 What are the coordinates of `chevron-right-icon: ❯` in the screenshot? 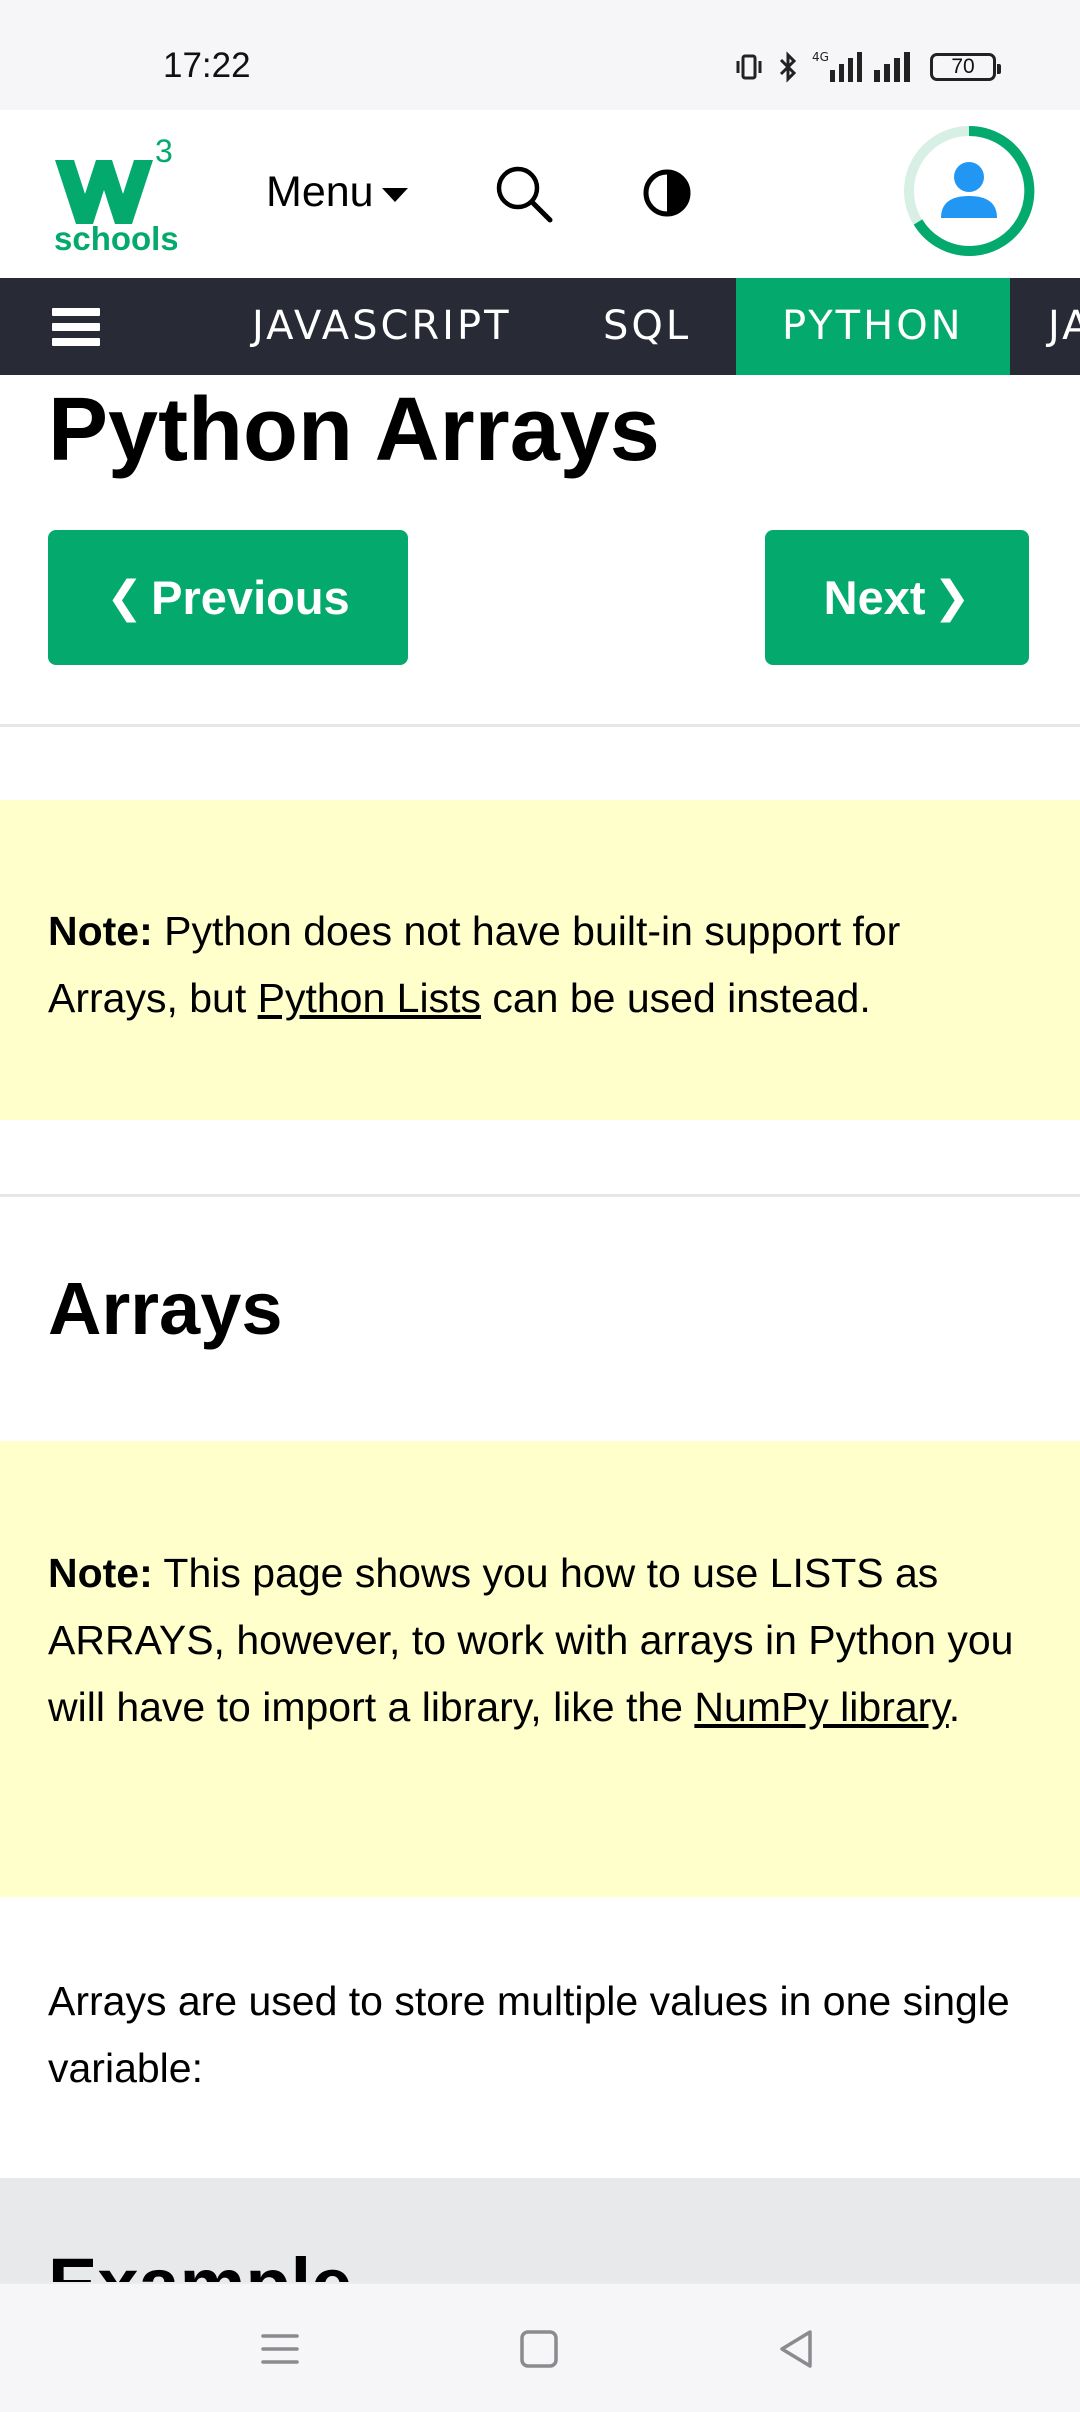 It's located at (952, 597).